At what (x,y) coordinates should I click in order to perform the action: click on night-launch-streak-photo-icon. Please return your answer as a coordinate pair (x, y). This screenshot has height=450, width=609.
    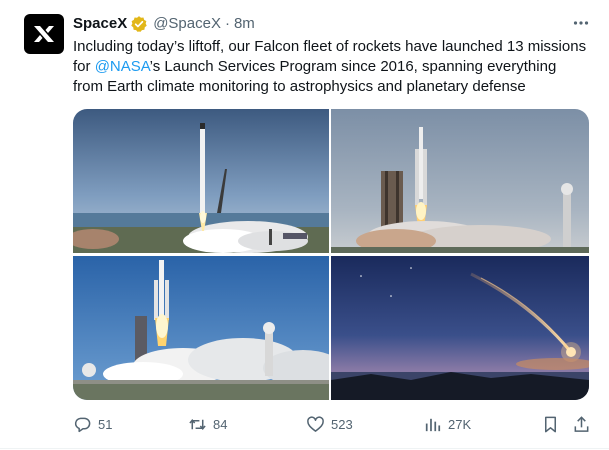
    Looking at the image, I should click on (460, 328).